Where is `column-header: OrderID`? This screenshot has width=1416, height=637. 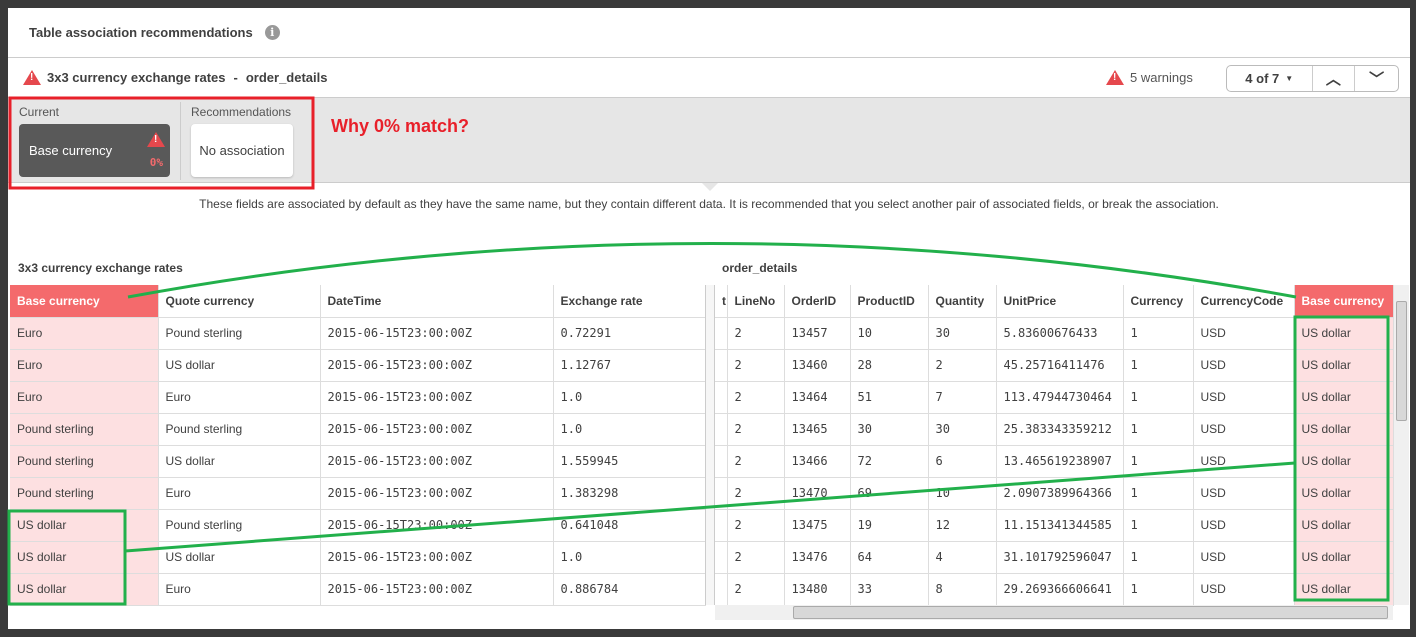
column-header: OrderID is located at coordinates (817, 301).